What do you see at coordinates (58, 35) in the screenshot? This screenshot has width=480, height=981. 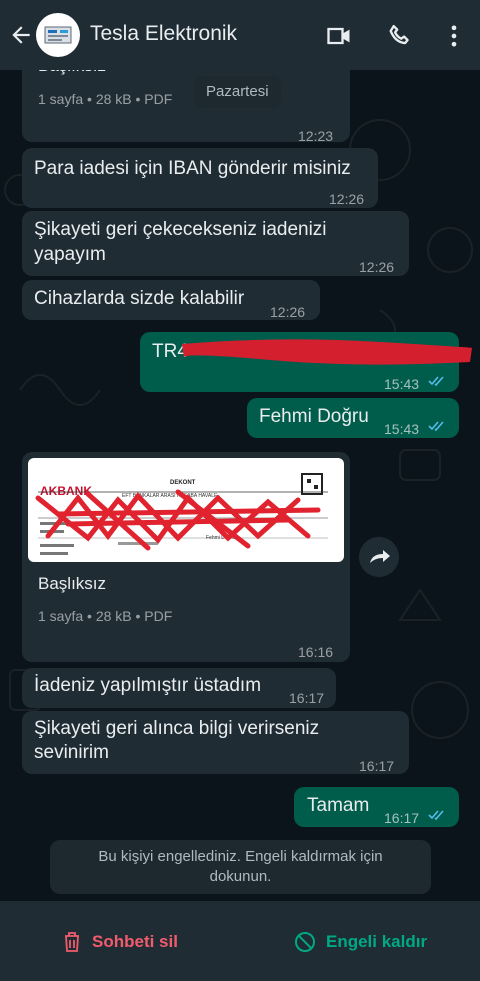 I see `avatar` at bounding box center [58, 35].